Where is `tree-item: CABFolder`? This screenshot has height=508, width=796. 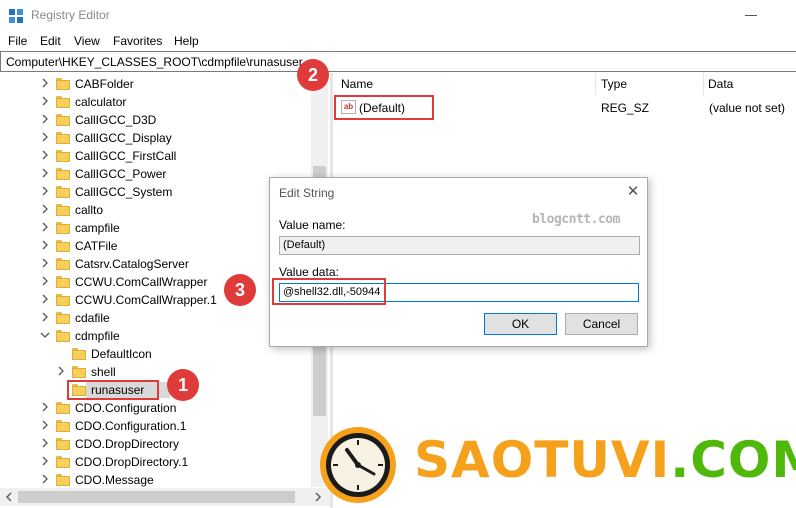 tree-item: CABFolder is located at coordinates (155, 84).